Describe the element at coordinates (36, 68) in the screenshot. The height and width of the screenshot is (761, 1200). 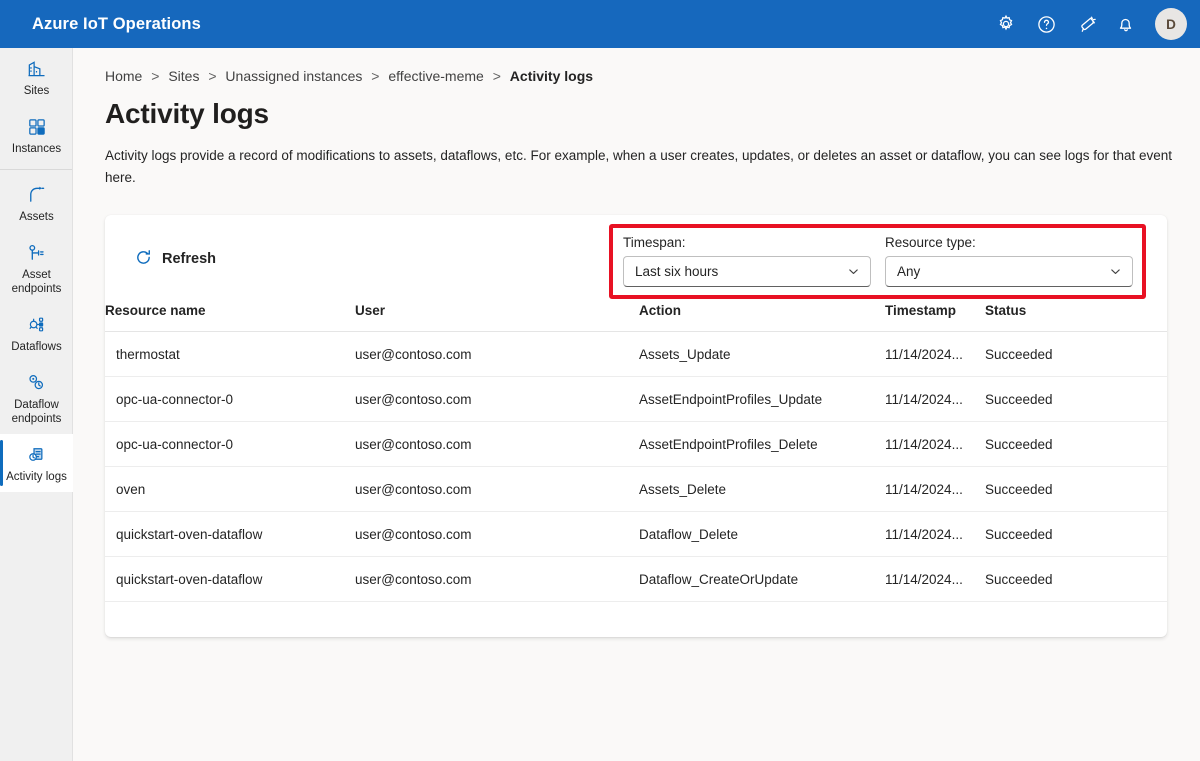
I see `sites-icon` at that location.